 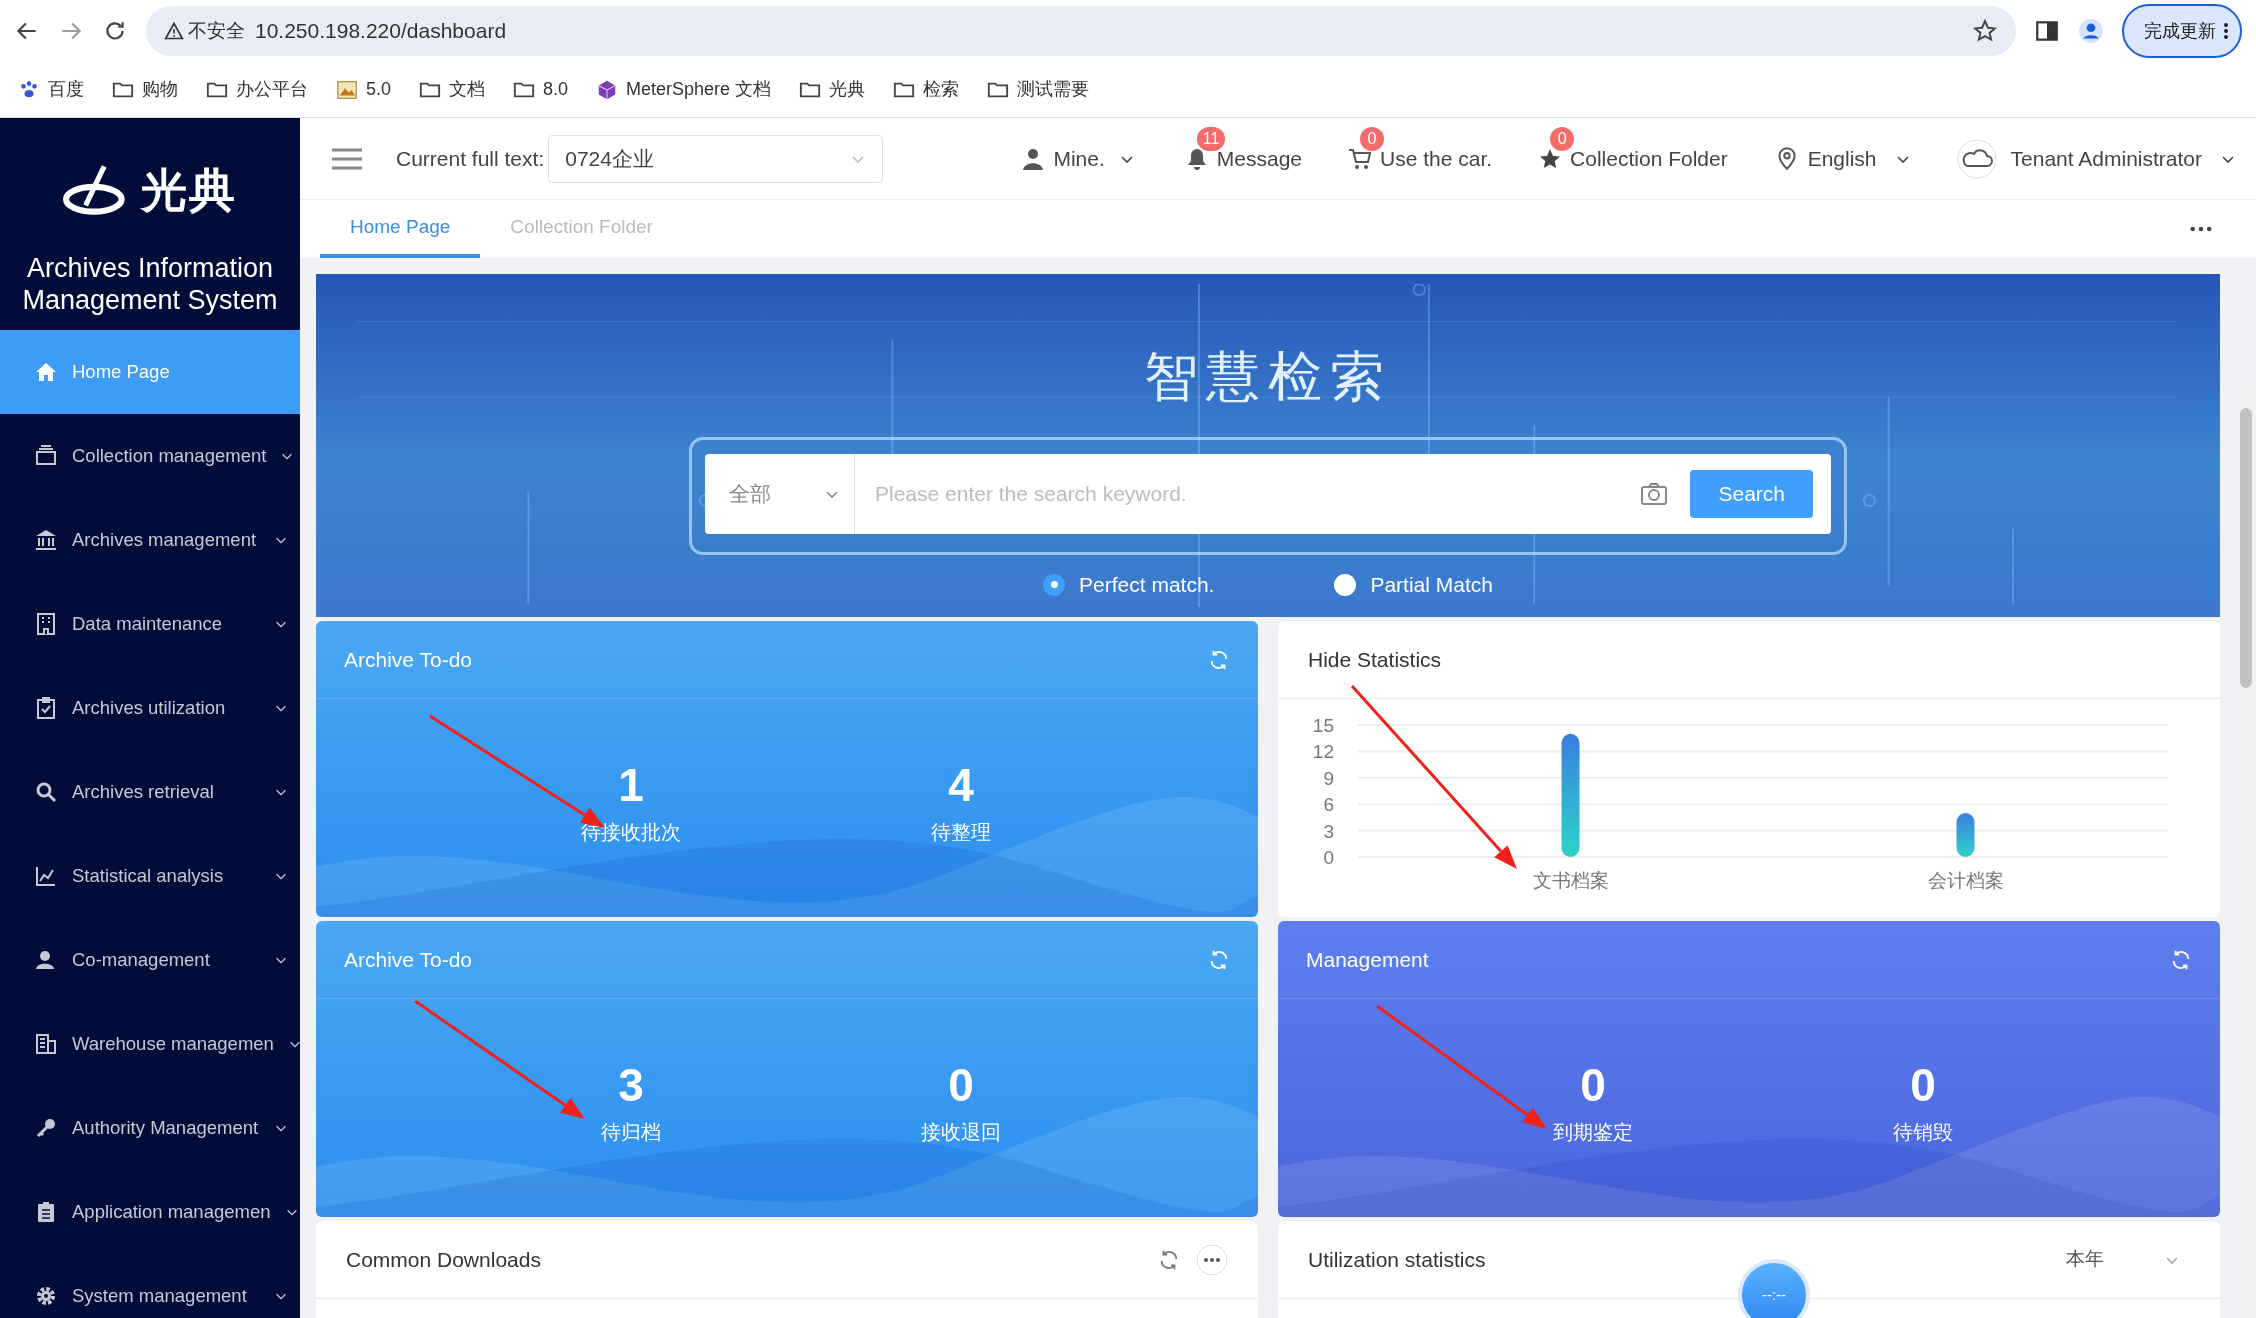 I want to click on stat-label: 待归档, so click(x=631, y=1132).